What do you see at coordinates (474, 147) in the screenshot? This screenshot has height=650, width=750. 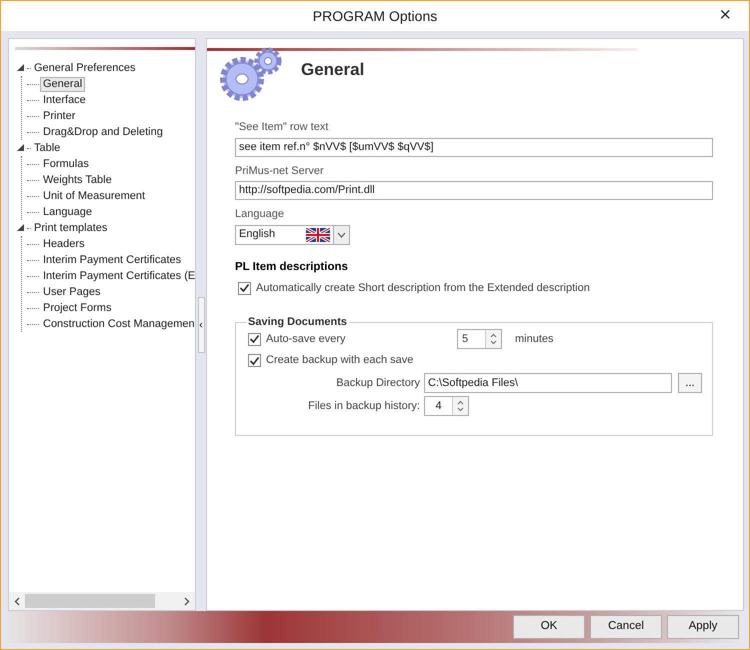 I see `text-field: see item ref.n° $nVV$ [$umVV$ $qVV$]` at bounding box center [474, 147].